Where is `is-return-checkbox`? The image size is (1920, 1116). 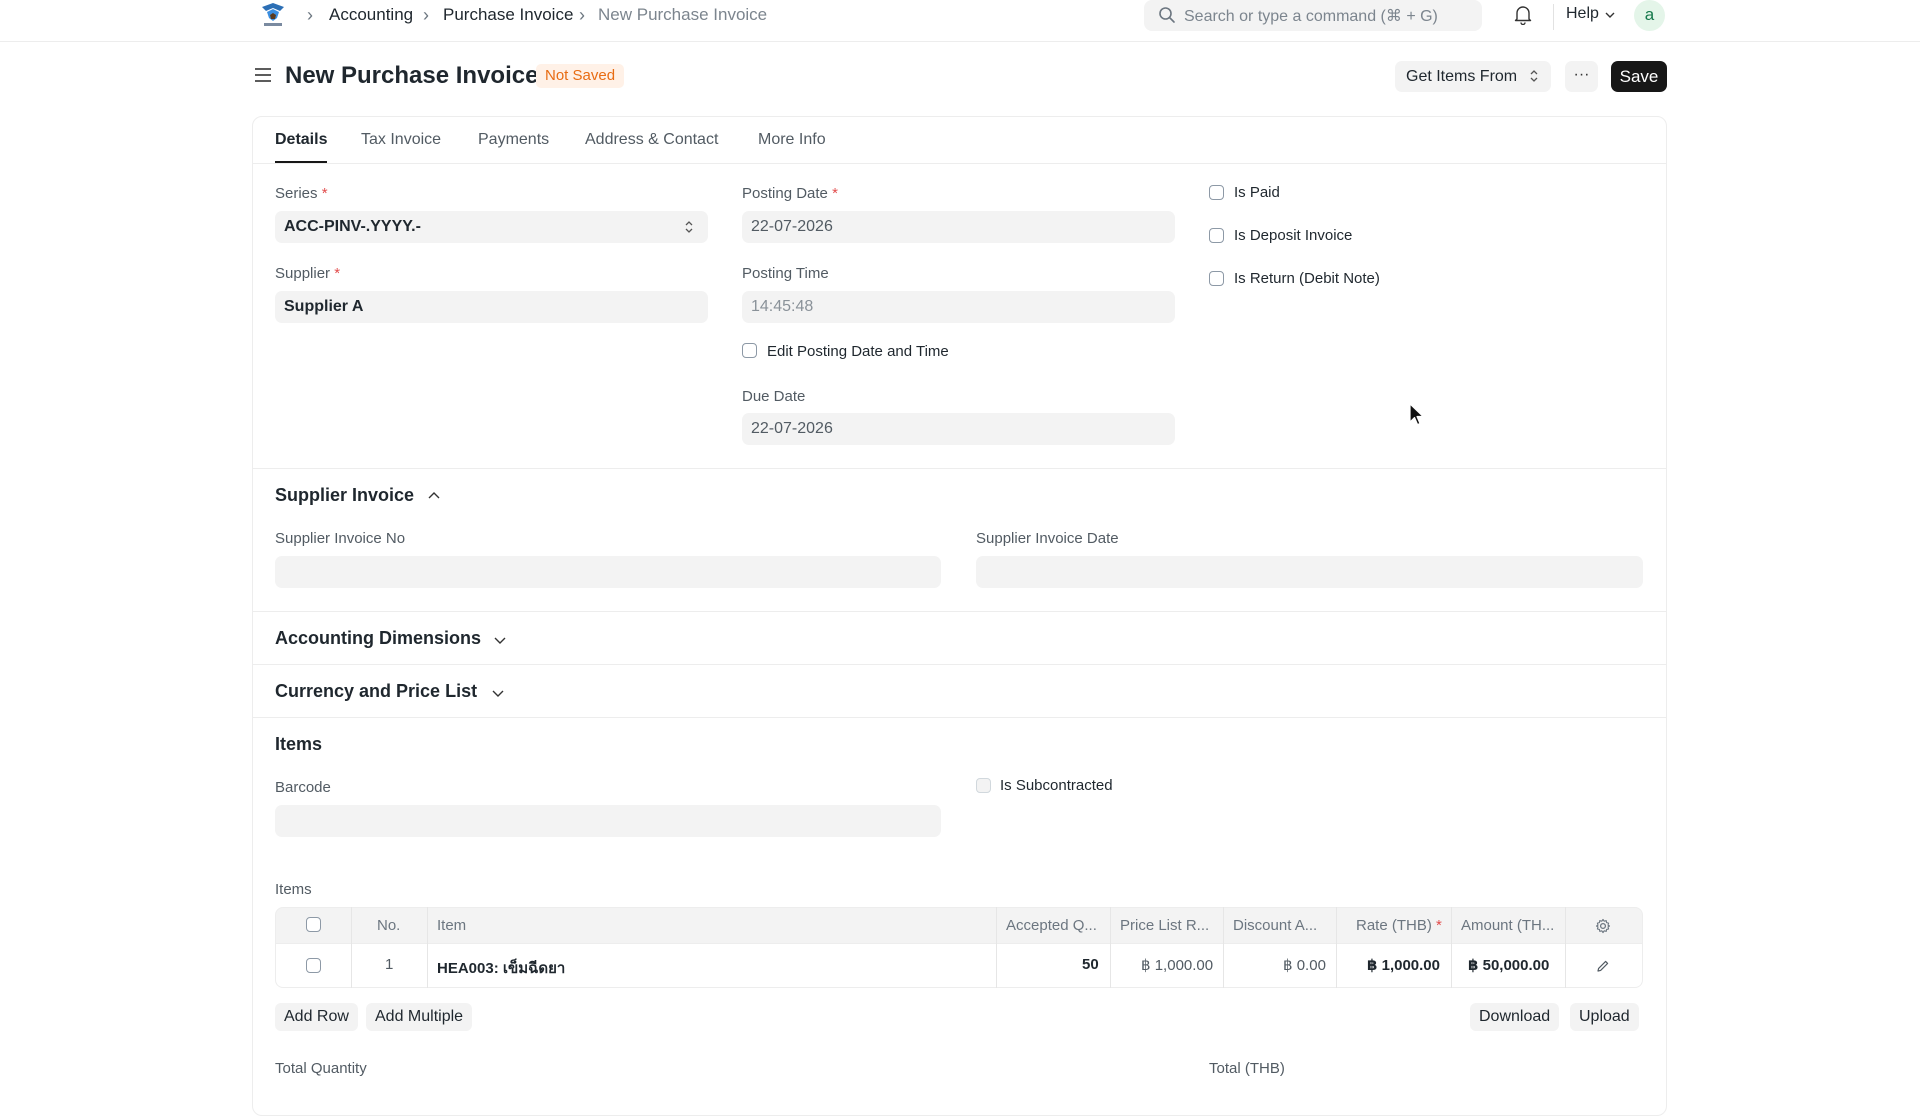
is-return-checkbox is located at coordinates (1216, 278).